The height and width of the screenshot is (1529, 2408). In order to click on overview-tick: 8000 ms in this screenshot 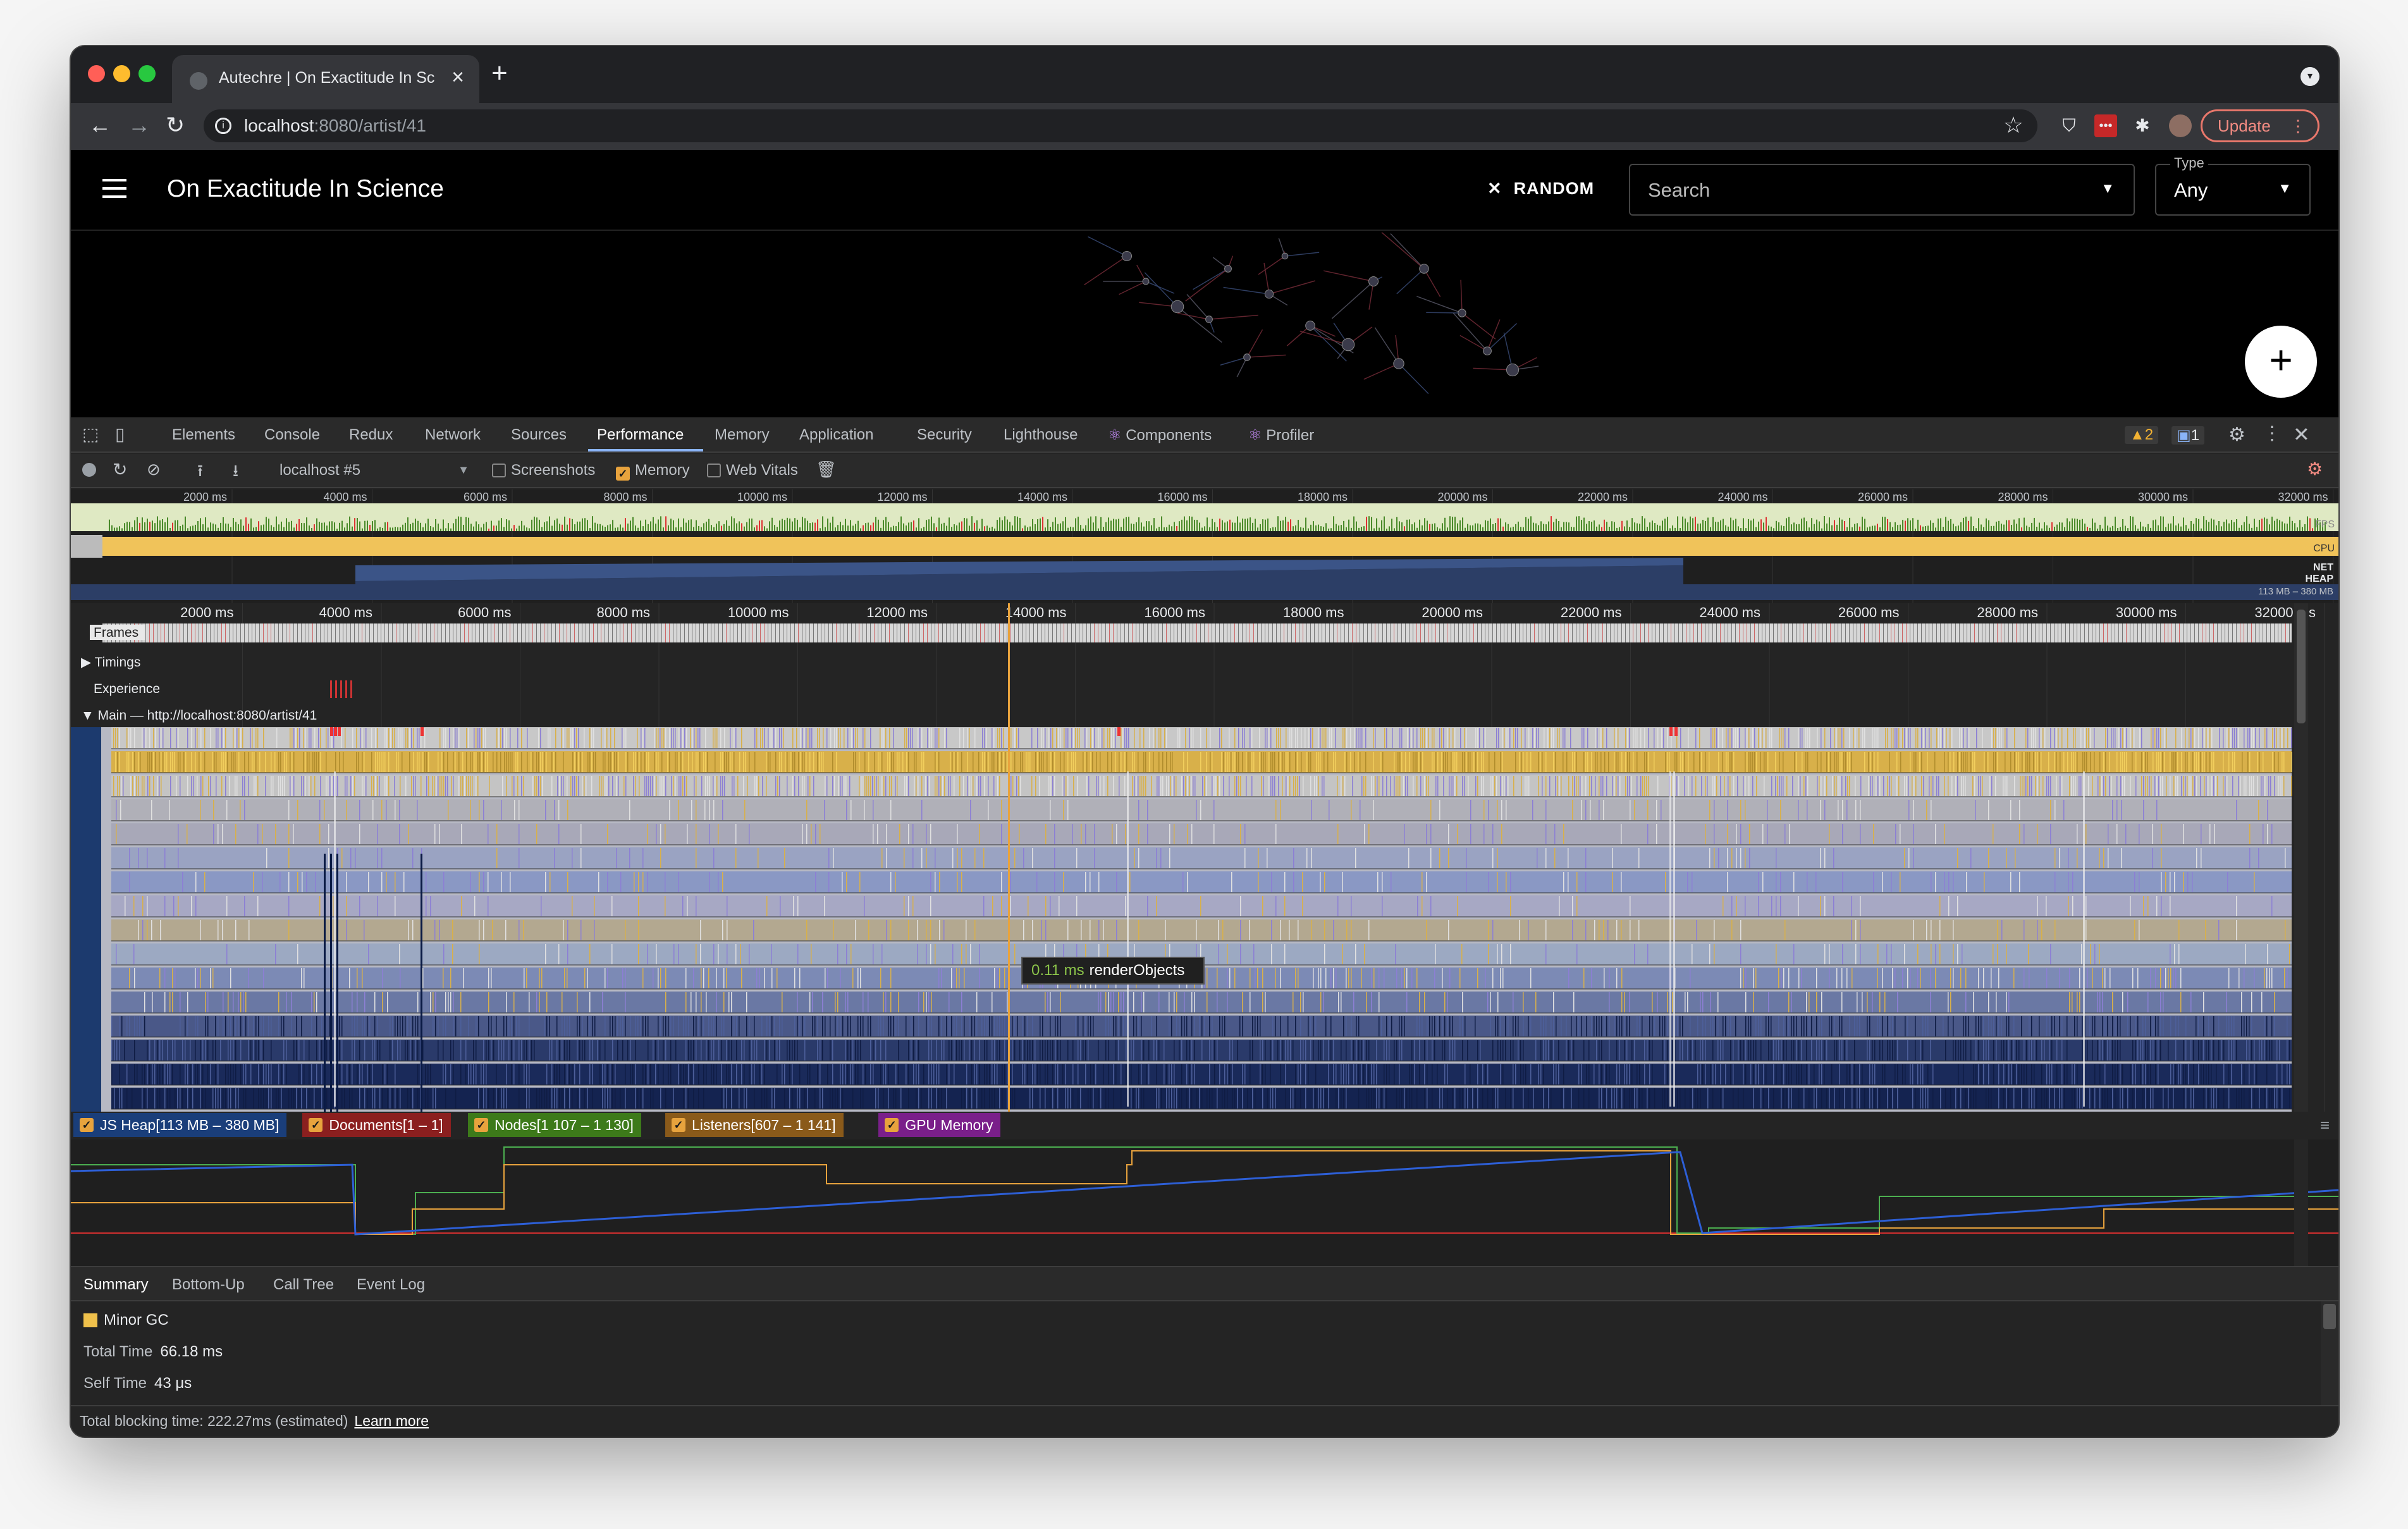, I will do `click(625, 497)`.